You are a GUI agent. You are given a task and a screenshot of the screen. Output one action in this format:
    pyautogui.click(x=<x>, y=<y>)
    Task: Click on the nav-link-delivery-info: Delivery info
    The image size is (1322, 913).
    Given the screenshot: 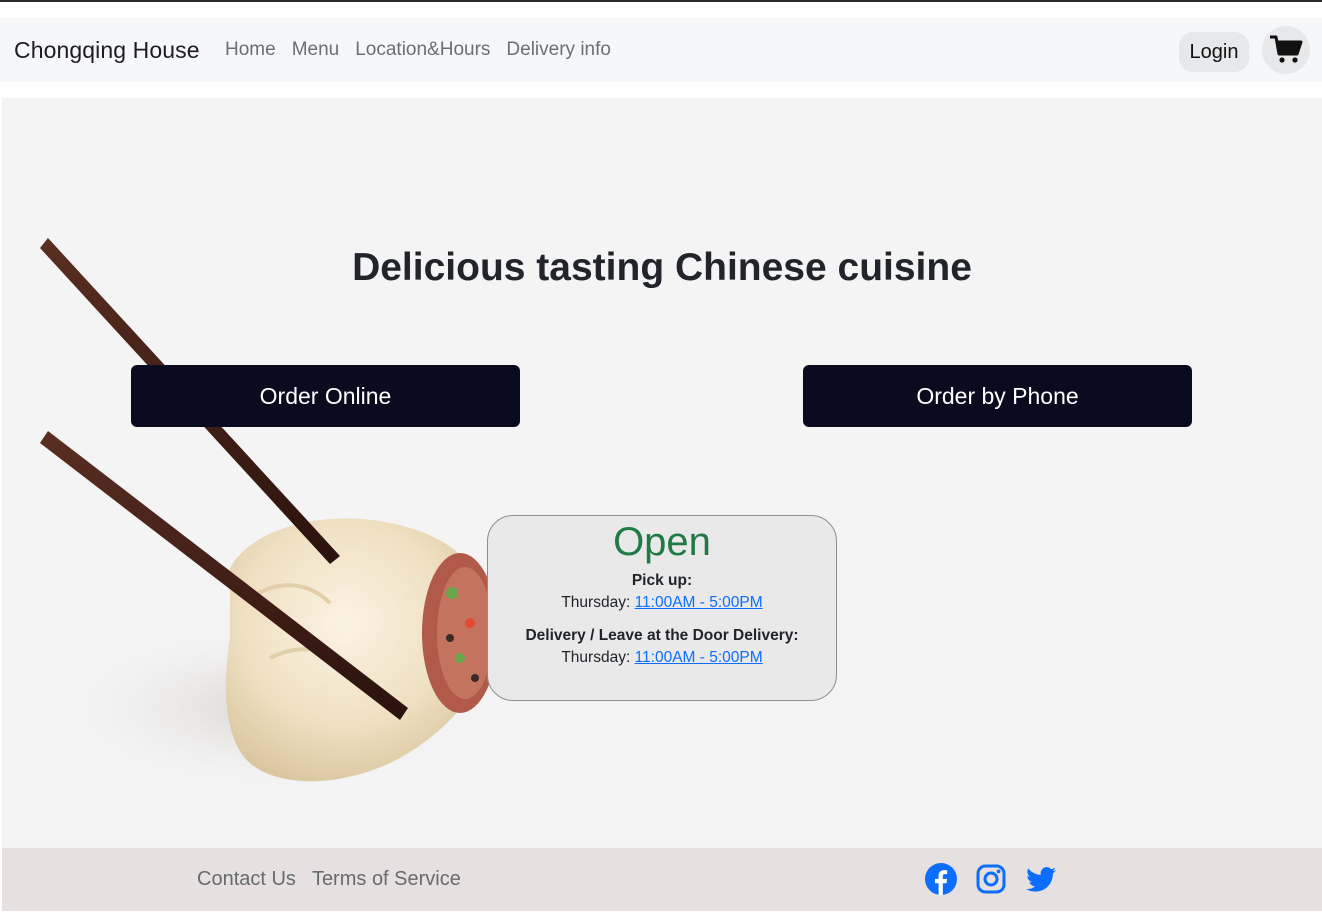 What is the action you would take?
    pyautogui.click(x=558, y=50)
    